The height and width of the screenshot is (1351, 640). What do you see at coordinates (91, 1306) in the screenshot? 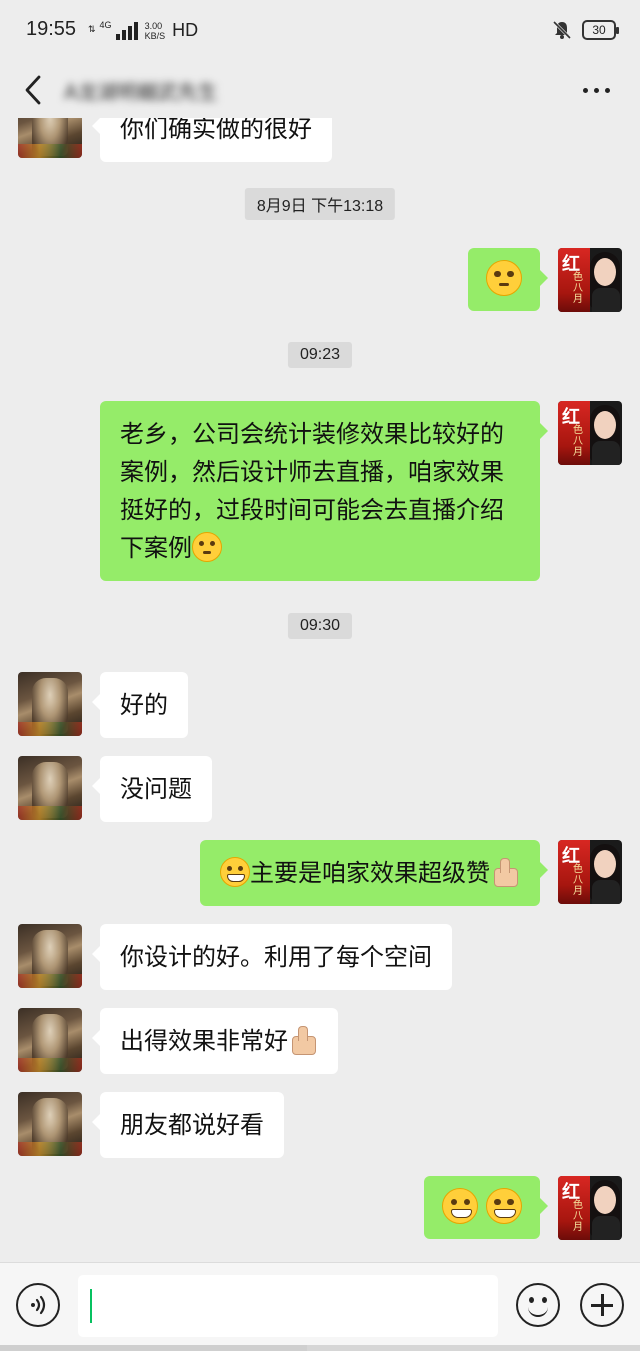
I see `text-caret` at bounding box center [91, 1306].